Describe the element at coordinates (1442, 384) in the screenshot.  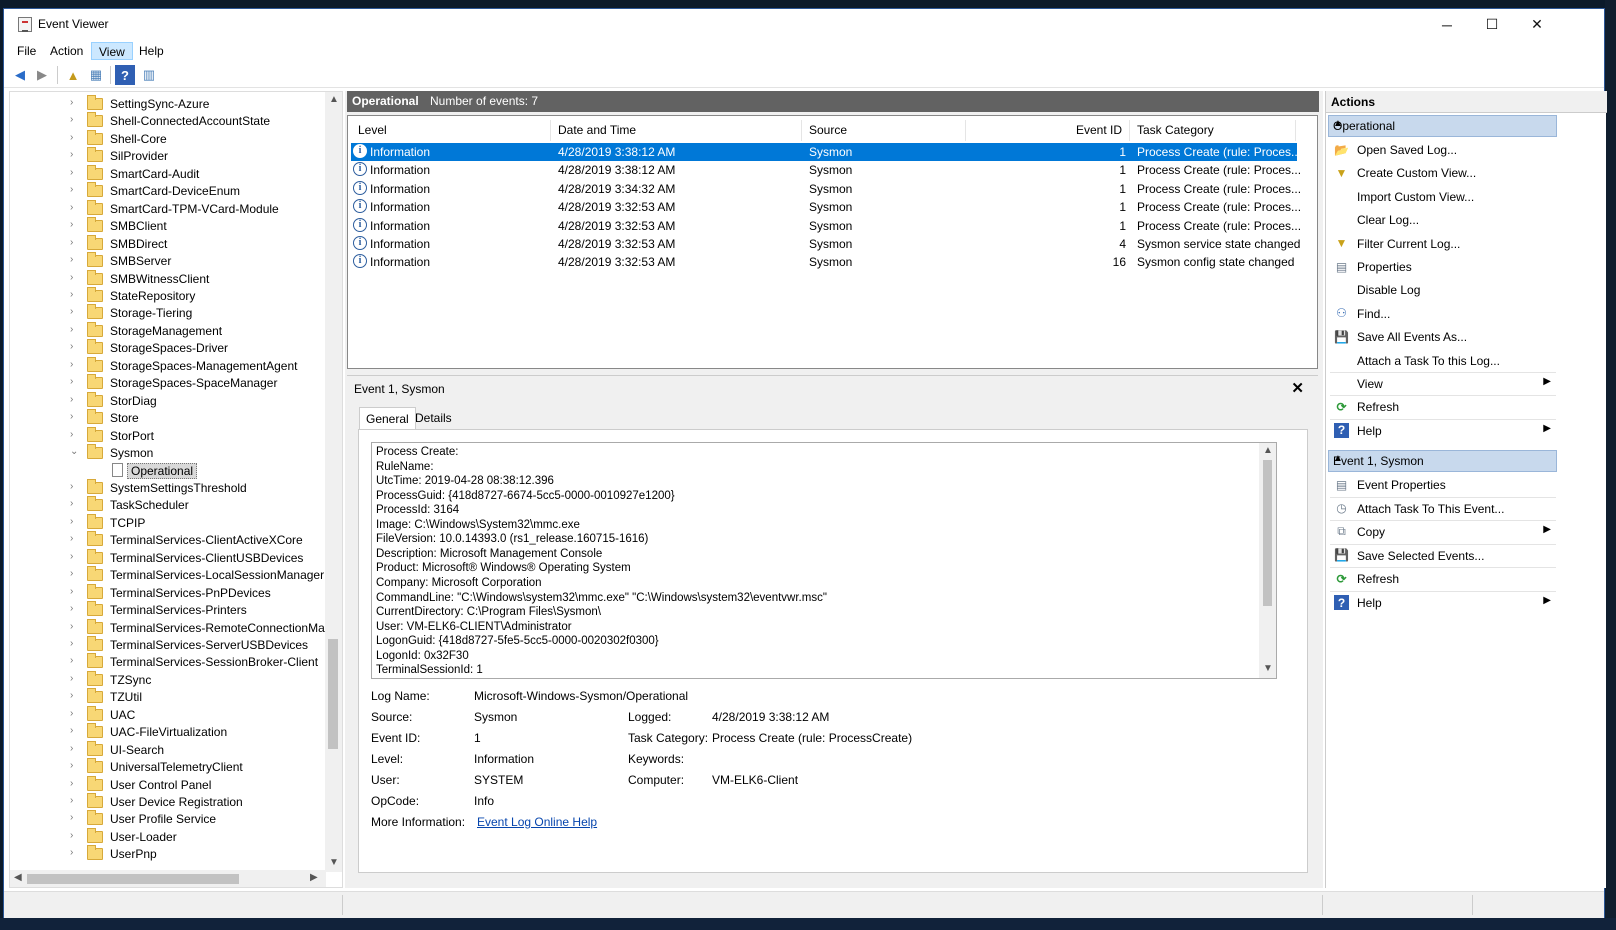
I see `action-view: View ▶` at that location.